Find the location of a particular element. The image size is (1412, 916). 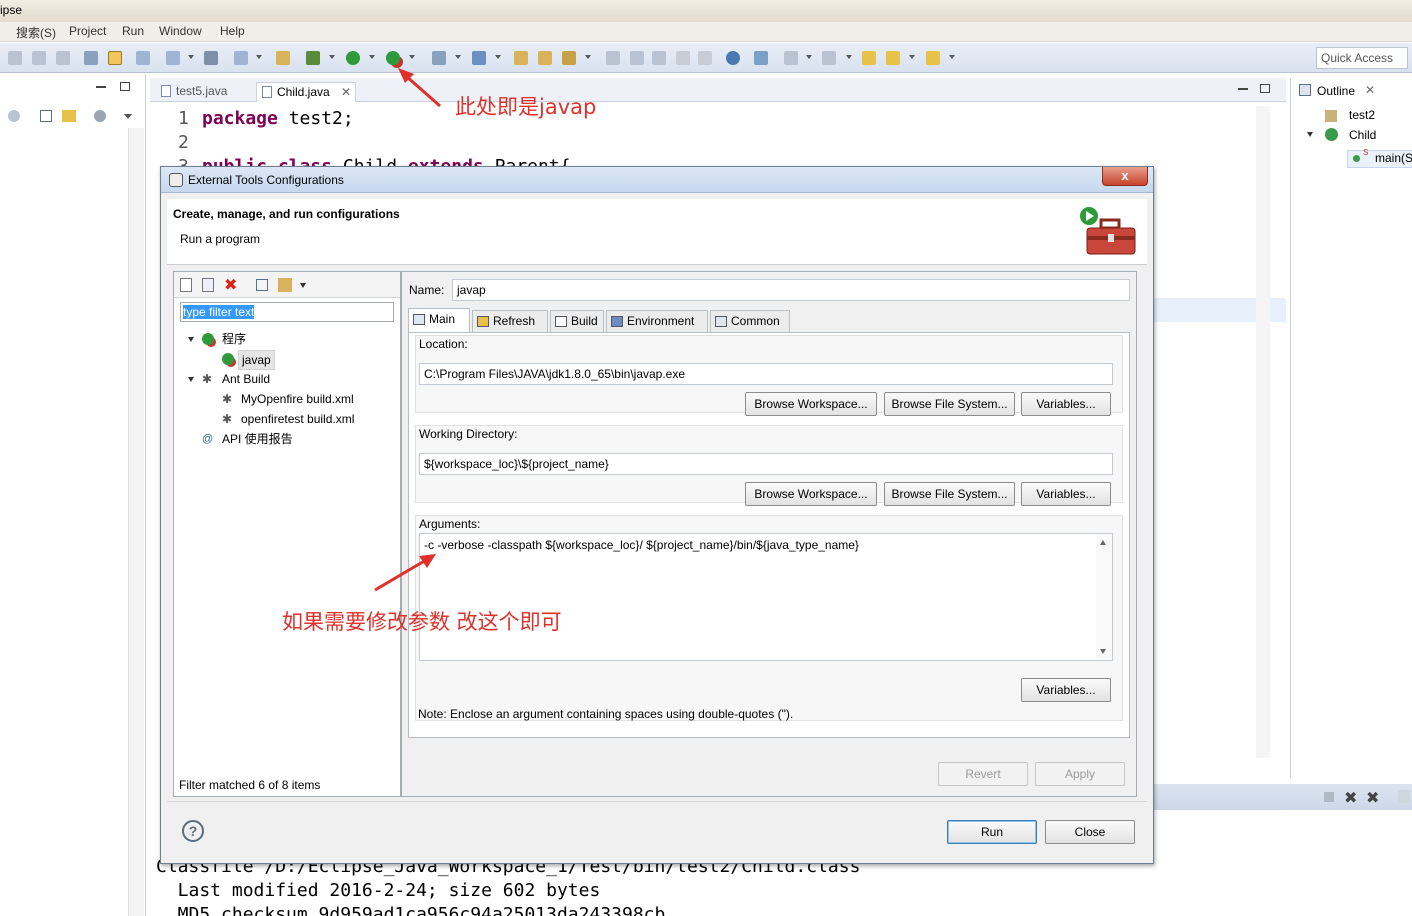

toolbar-annotation: 此处即是javap is located at coordinates (526, 107).